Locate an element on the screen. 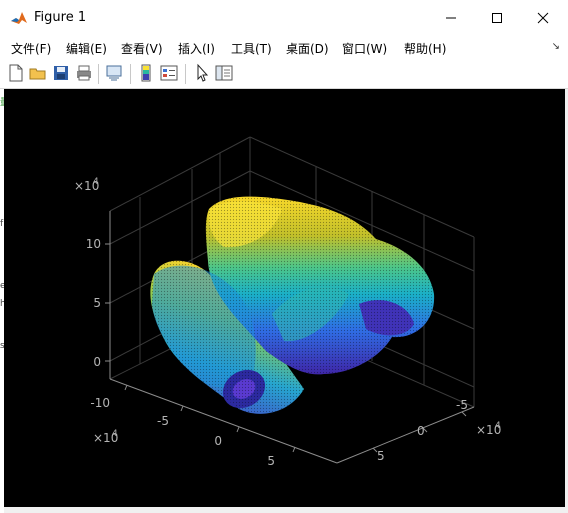  minimize-icon is located at coordinates (451, 18).